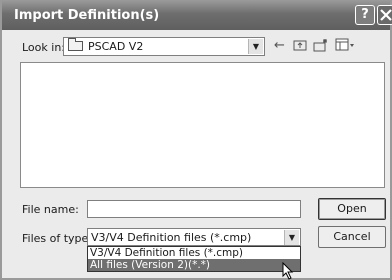  I want to click on mouse-pointer-icon, so click(288, 271).